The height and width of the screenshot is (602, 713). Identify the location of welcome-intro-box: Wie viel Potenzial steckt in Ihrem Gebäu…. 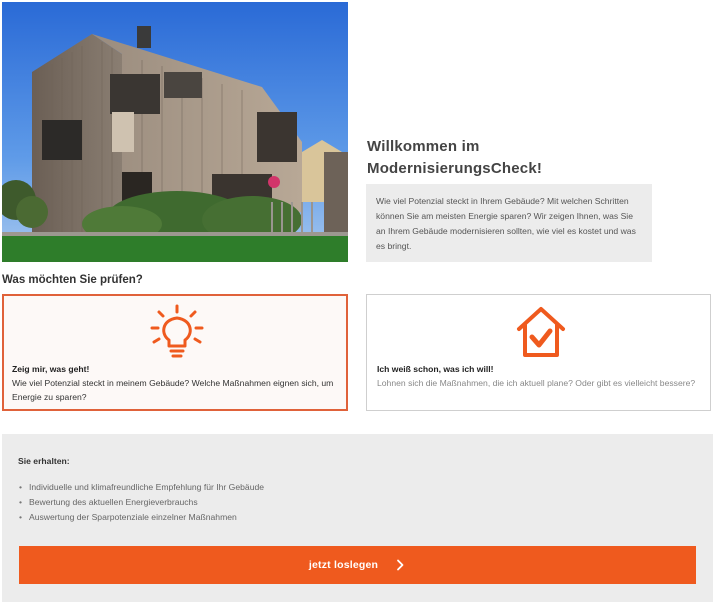
(509, 223).